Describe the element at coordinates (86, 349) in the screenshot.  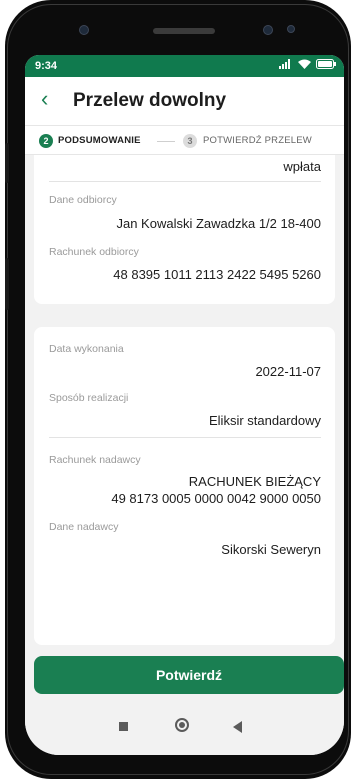
I see `execution-date-label: Data wykonania` at that location.